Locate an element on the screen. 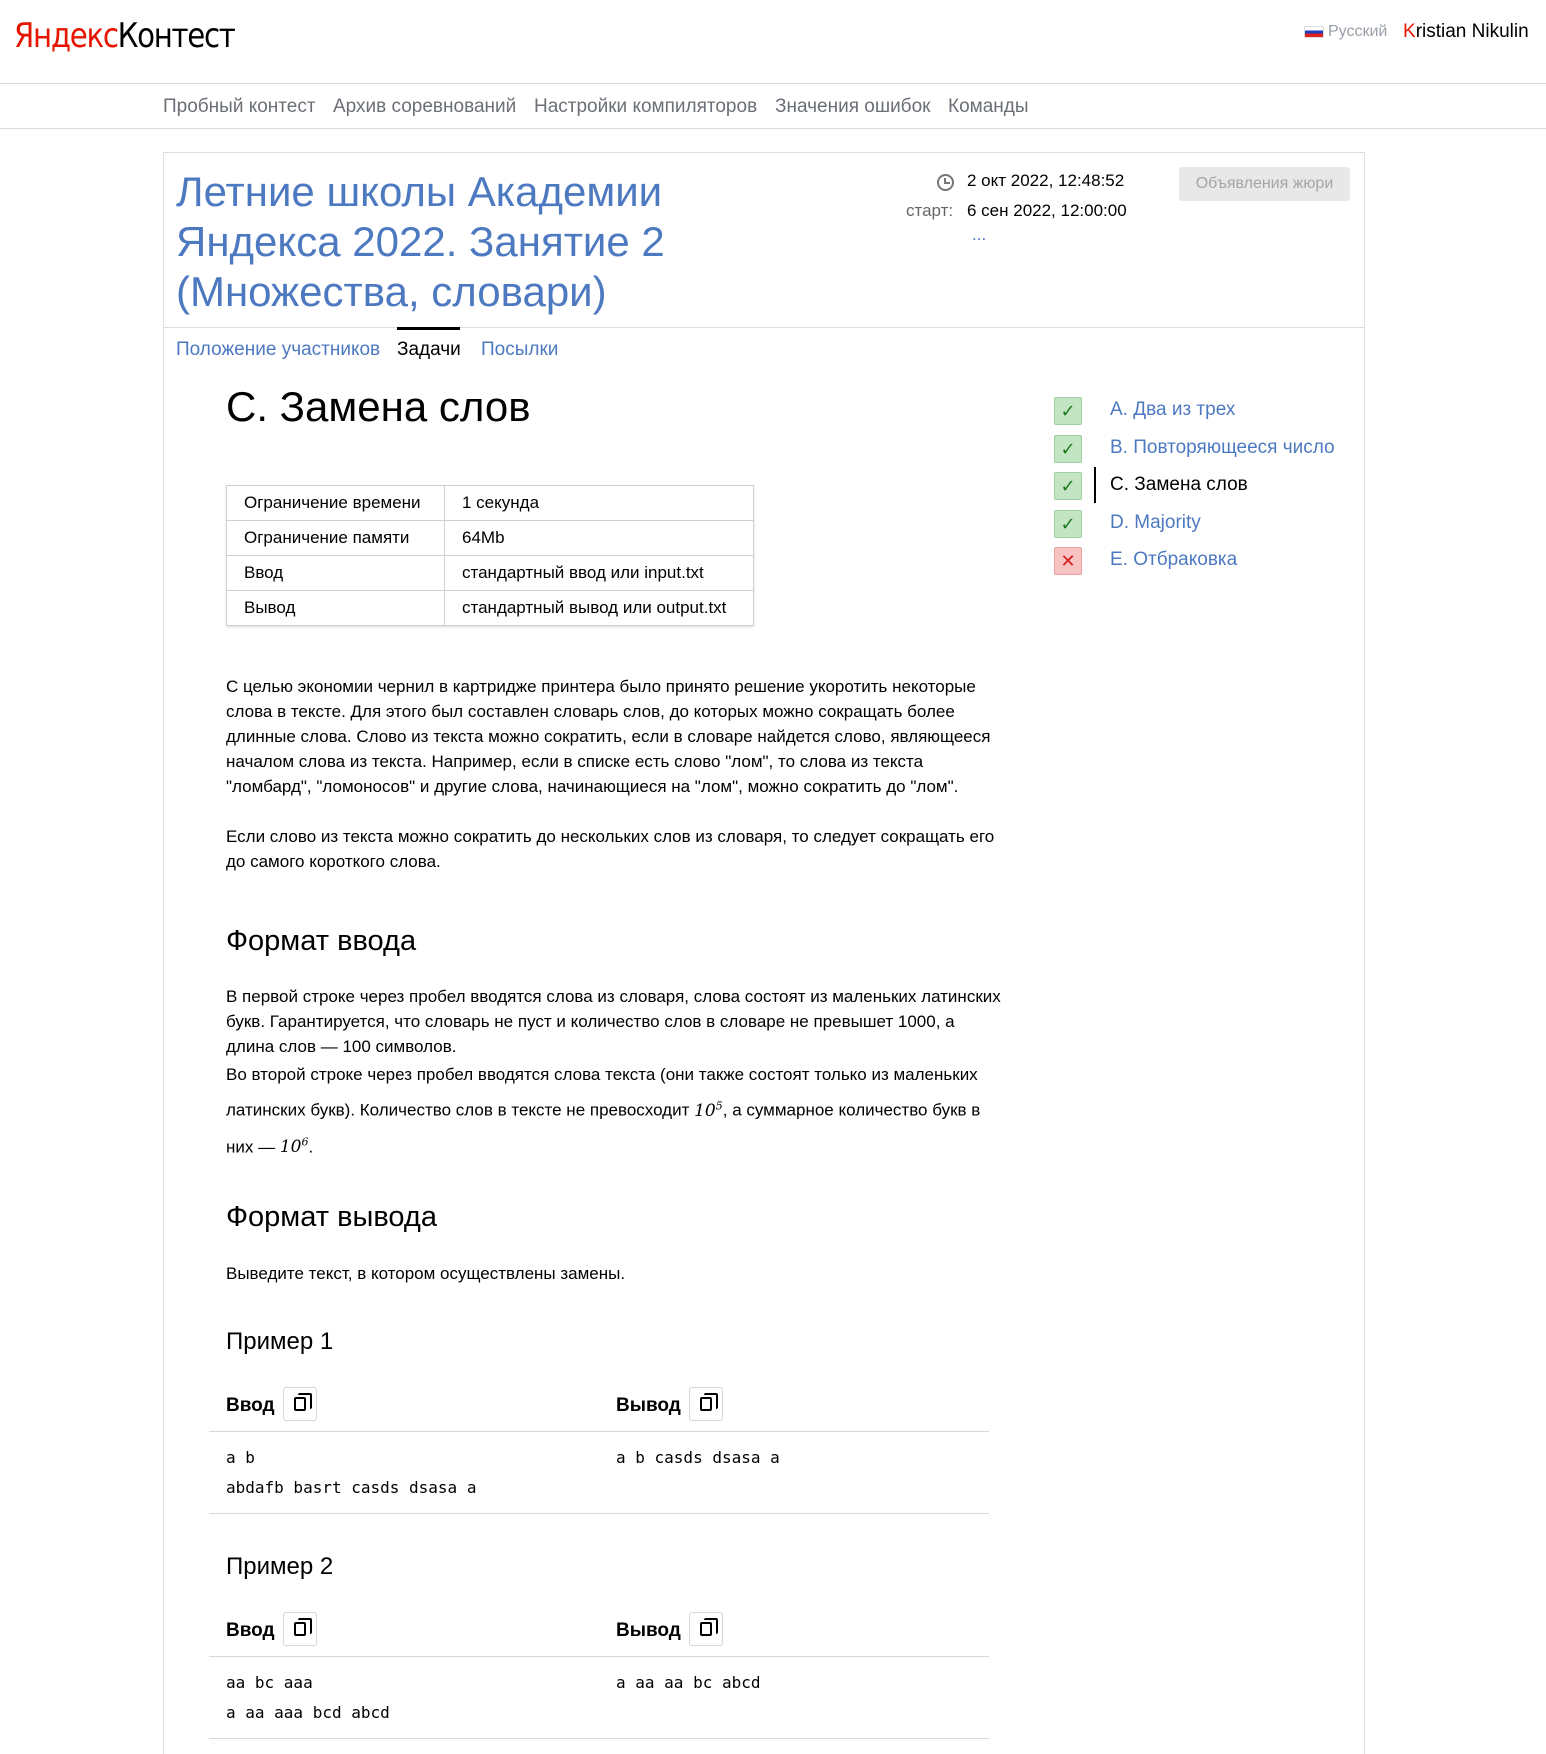 The width and height of the screenshot is (1546, 1754). input-format-text-c: . is located at coordinates (311, 1147).